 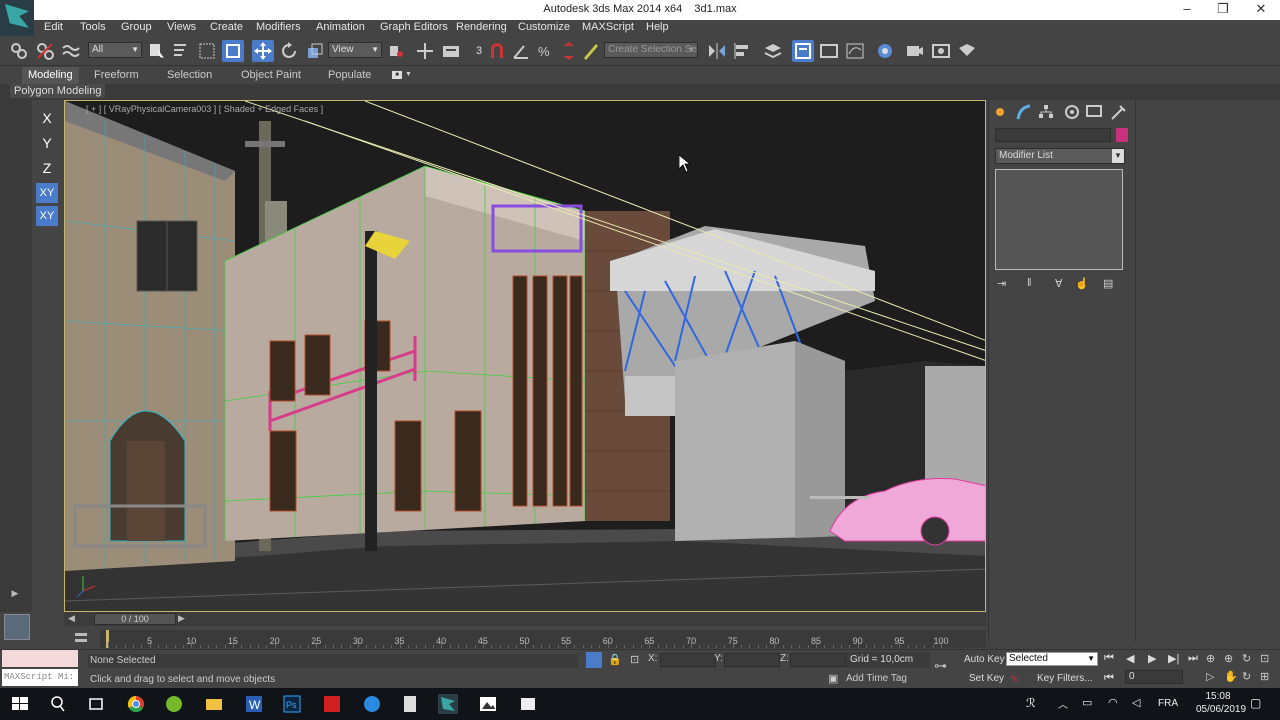 What do you see at coordinates (497, 51) in the screenshot?
I see `snap-magnet-icon` at bounding box center [497, 51].